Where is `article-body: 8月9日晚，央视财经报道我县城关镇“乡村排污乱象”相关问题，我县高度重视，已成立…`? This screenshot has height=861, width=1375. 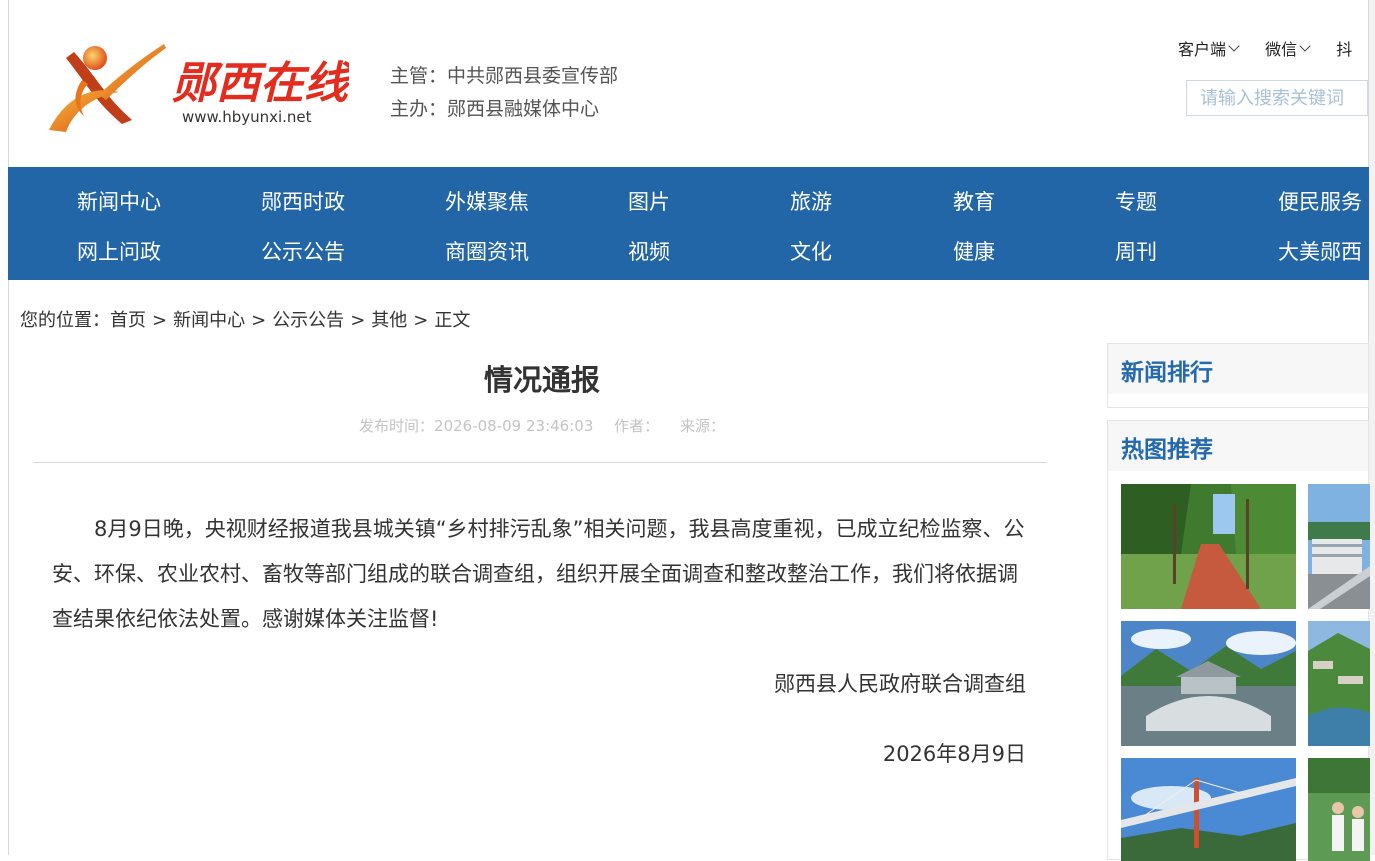 article-body: 8月9日晚，央视财经报道我县城关镇“乡村排污乱象”相关问题，我县高度重视，已成立… is located at coordinates (538, 574).